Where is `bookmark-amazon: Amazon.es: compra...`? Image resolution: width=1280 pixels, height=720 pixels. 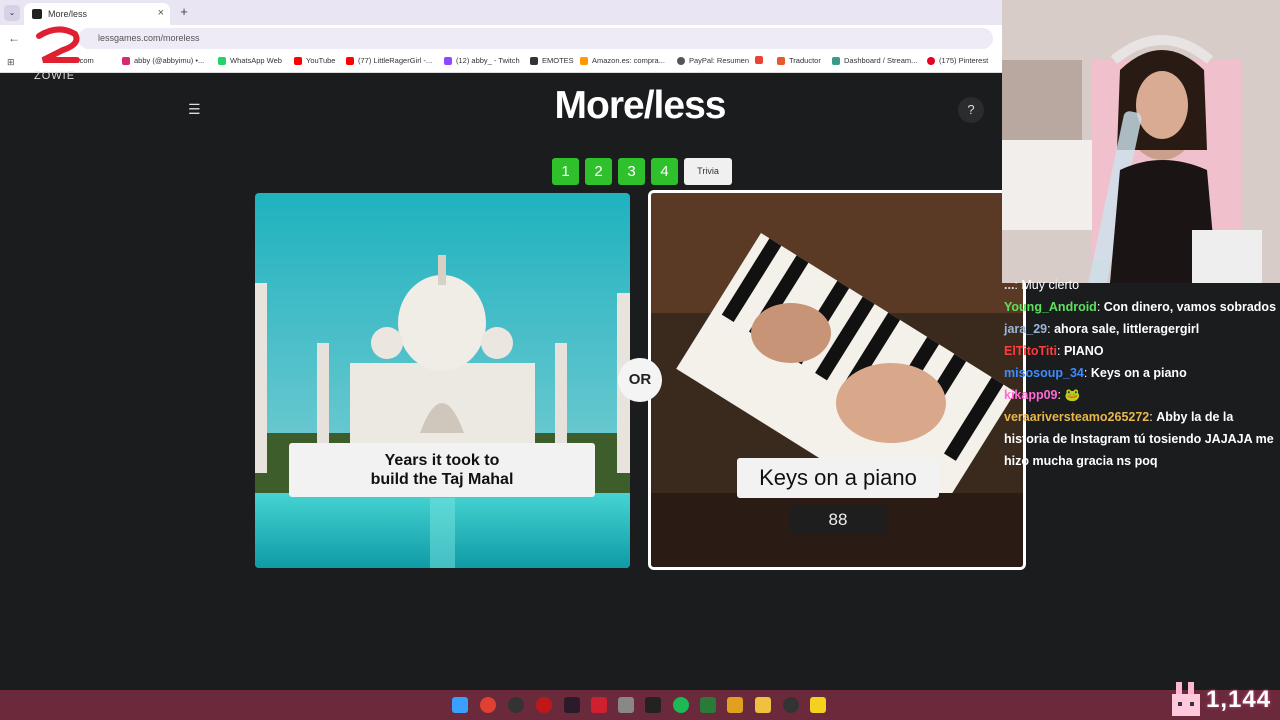
bookmark-amazon: Amazon.es: compra... is located at coordinates (622, 60).